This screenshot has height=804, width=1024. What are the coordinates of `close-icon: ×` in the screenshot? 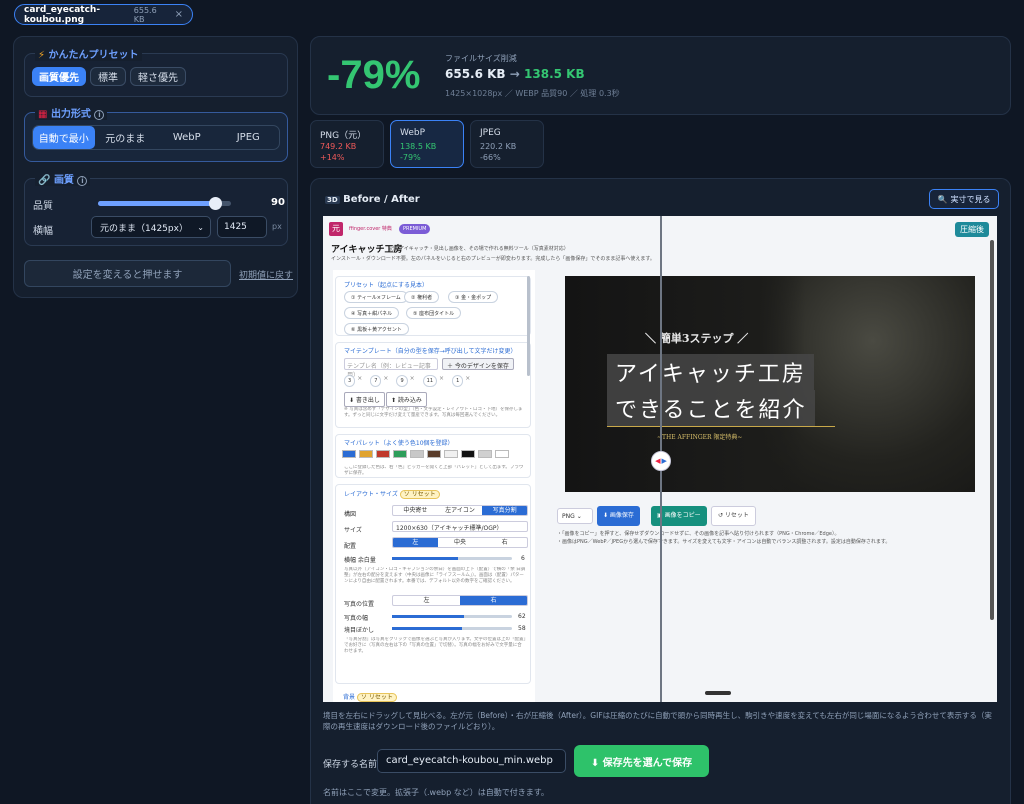 It's located at (179, 14).